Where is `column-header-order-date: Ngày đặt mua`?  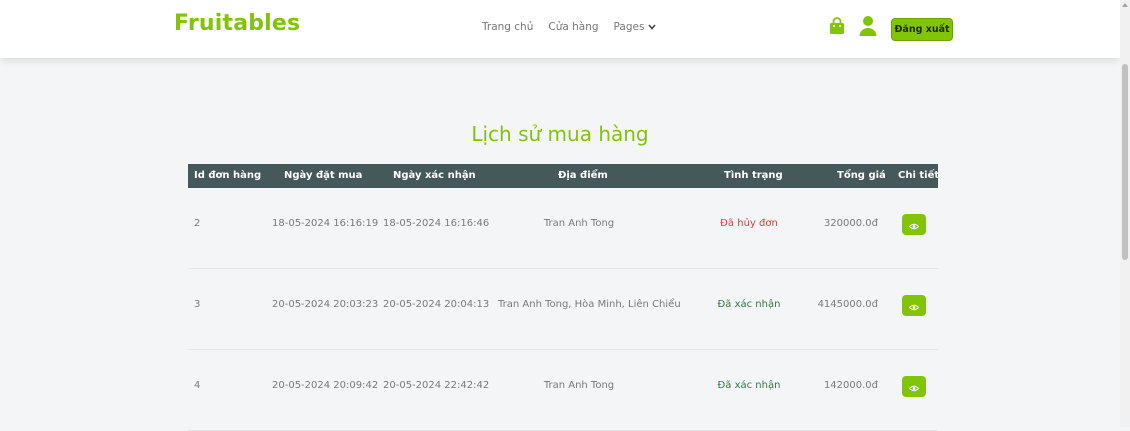
column-header-order-date: Ngày đặt mua is located at coordinates (323, 175).